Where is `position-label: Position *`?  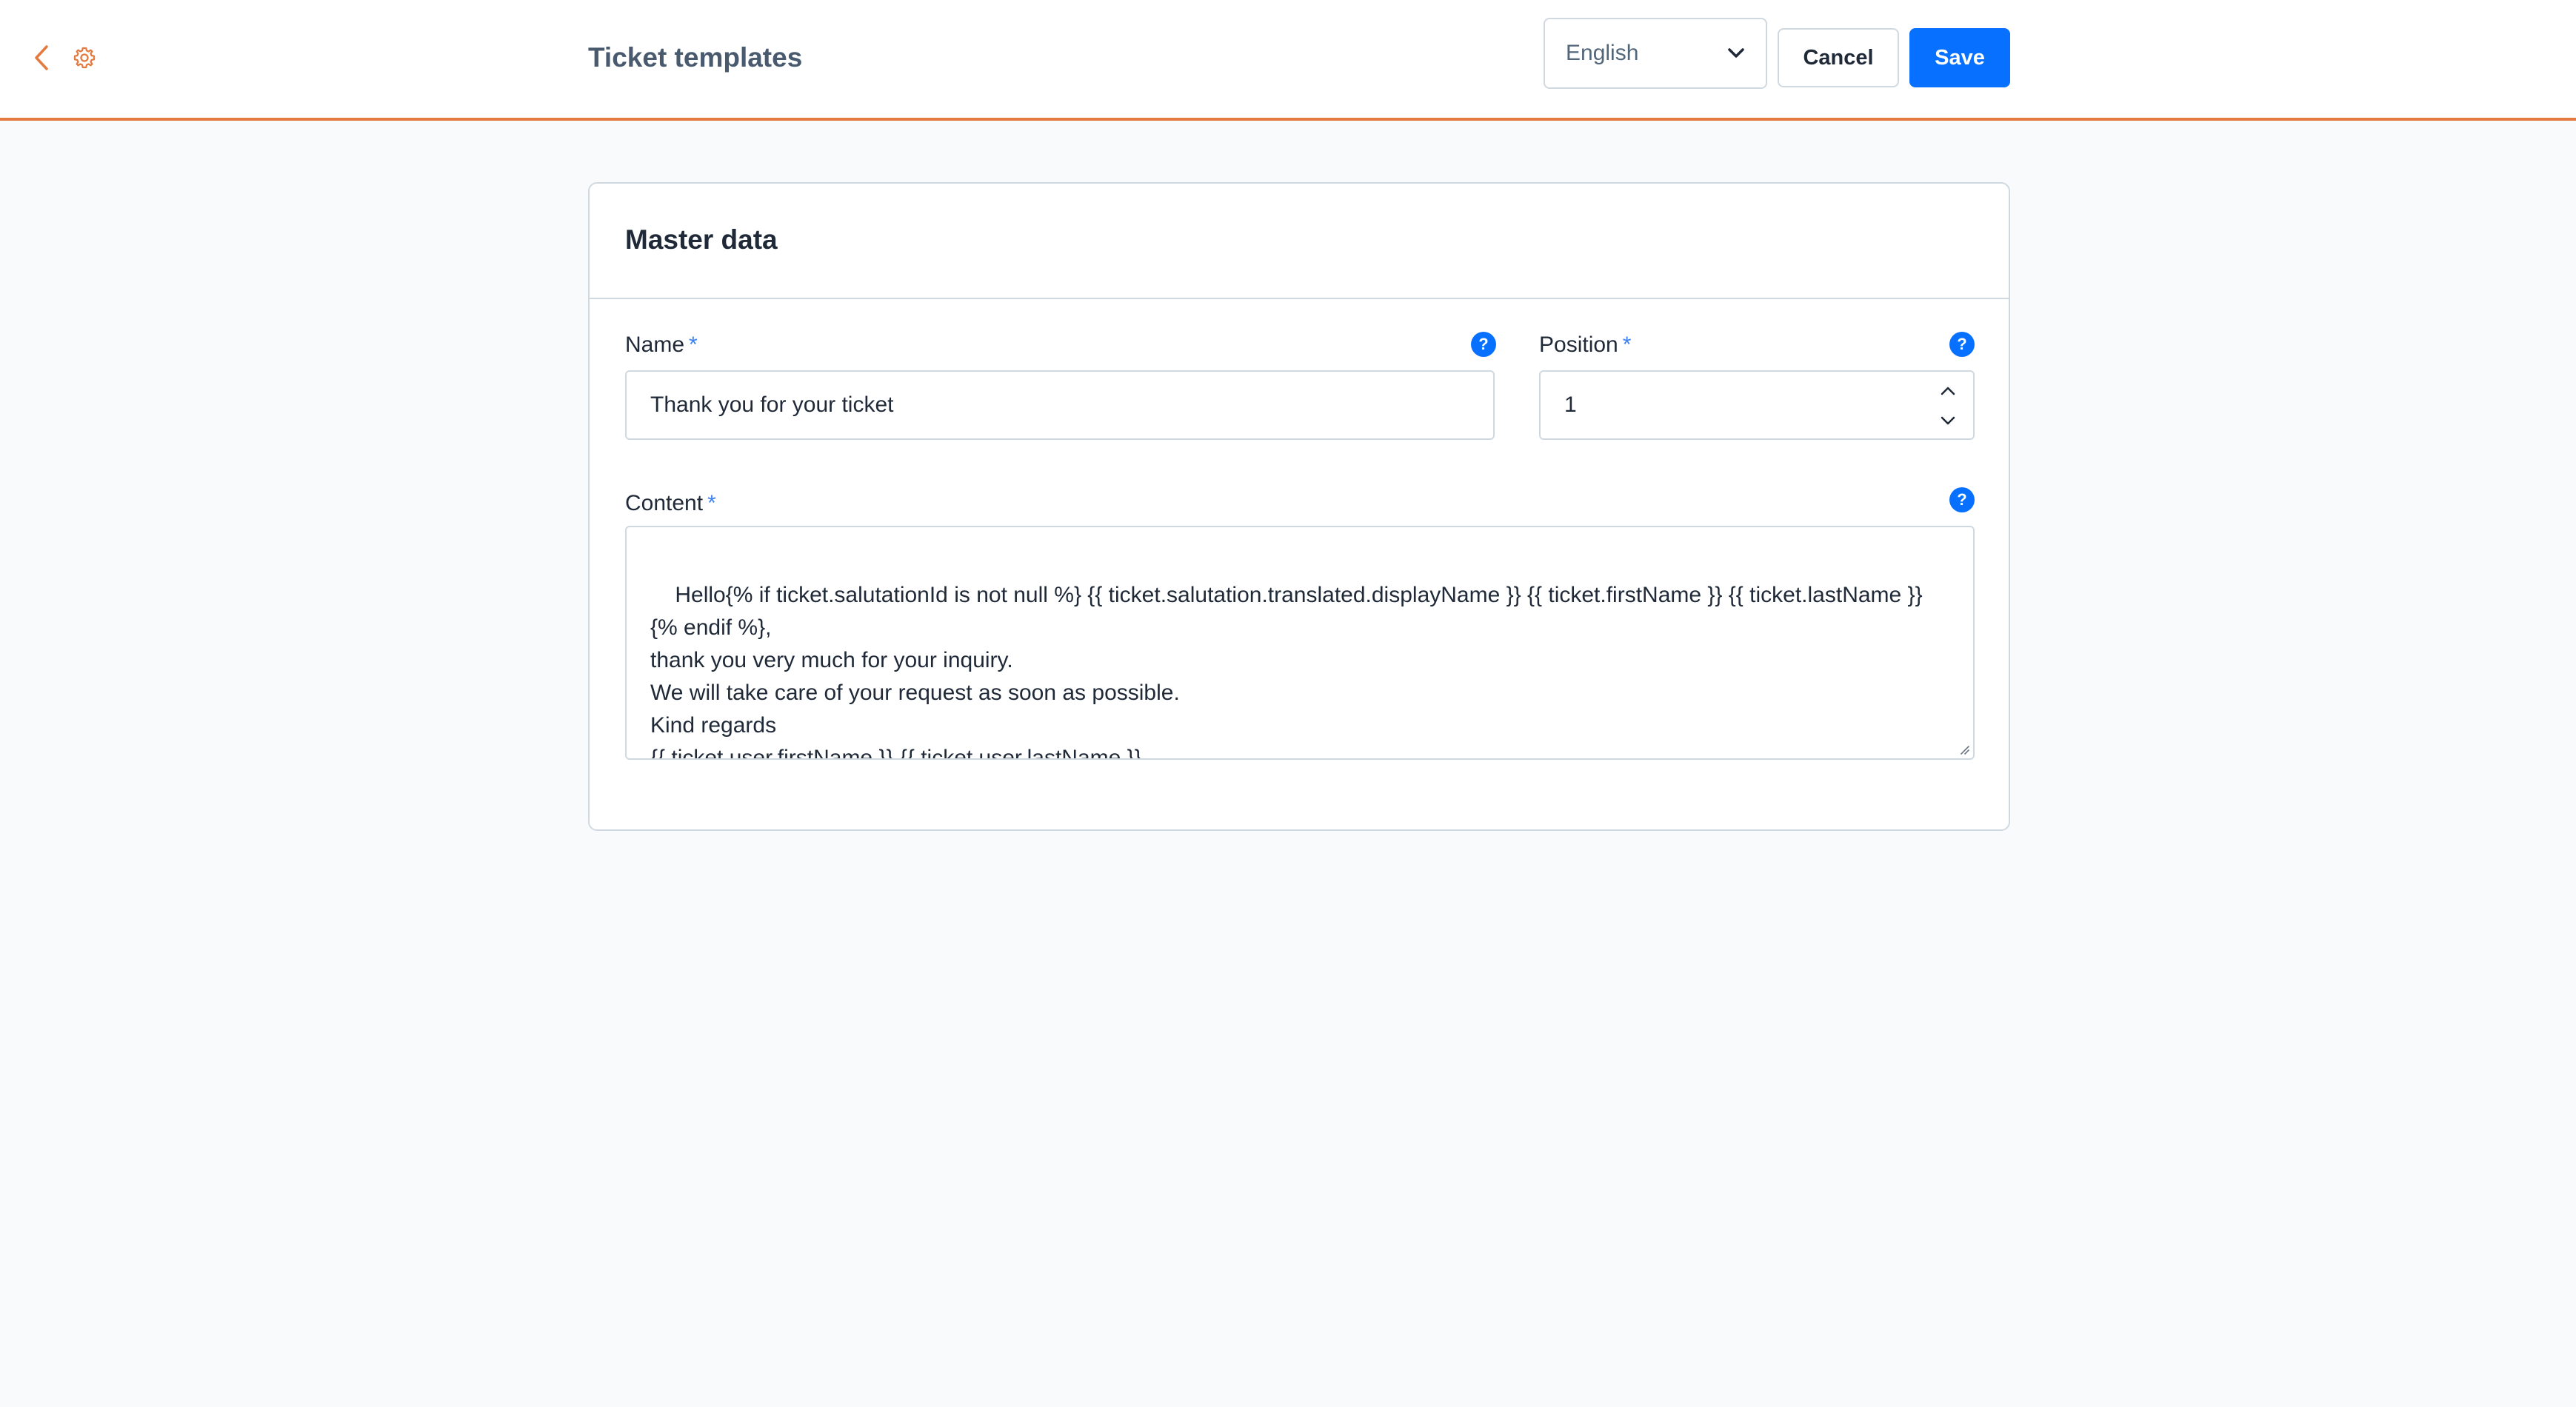
position-label: Position * is located at coordinates (1585, 345).